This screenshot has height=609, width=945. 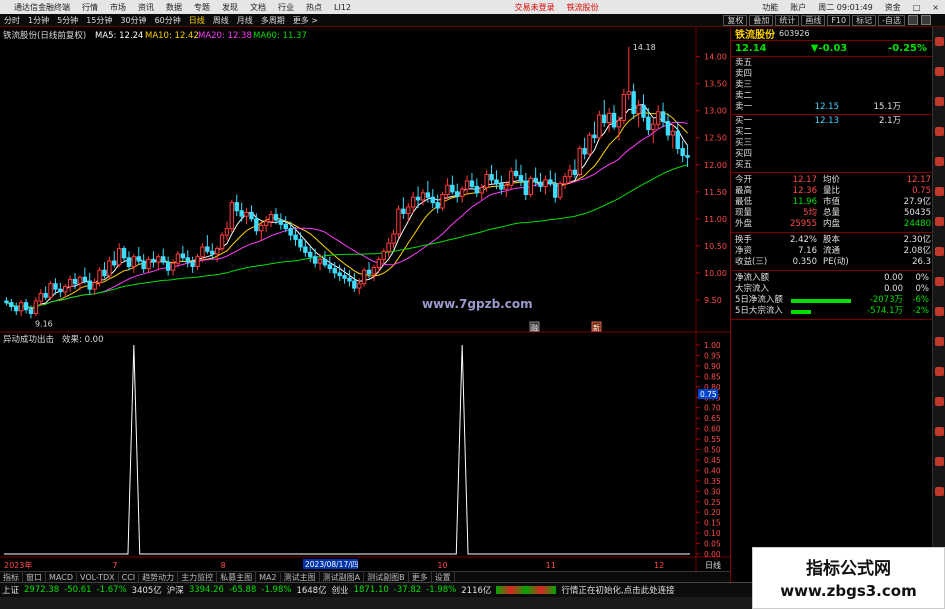 What do you see at coordinates (831, 74) in the screenshot?
I see `ask-row: 卖四` at bounding box center [831, 74].